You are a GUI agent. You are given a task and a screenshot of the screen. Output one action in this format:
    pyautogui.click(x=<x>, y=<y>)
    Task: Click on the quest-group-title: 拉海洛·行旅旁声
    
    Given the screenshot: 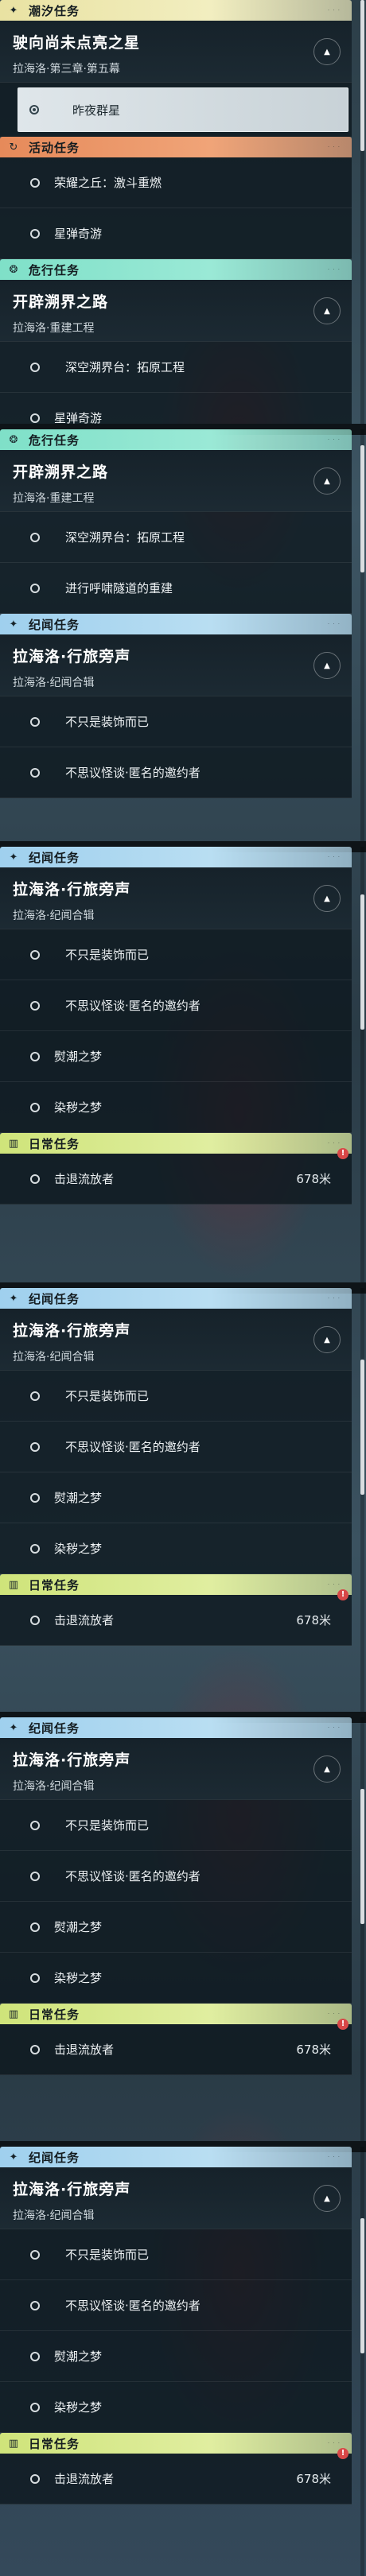 What is the action you would take?
    pyautogui.click(x=72, y=1331)
    